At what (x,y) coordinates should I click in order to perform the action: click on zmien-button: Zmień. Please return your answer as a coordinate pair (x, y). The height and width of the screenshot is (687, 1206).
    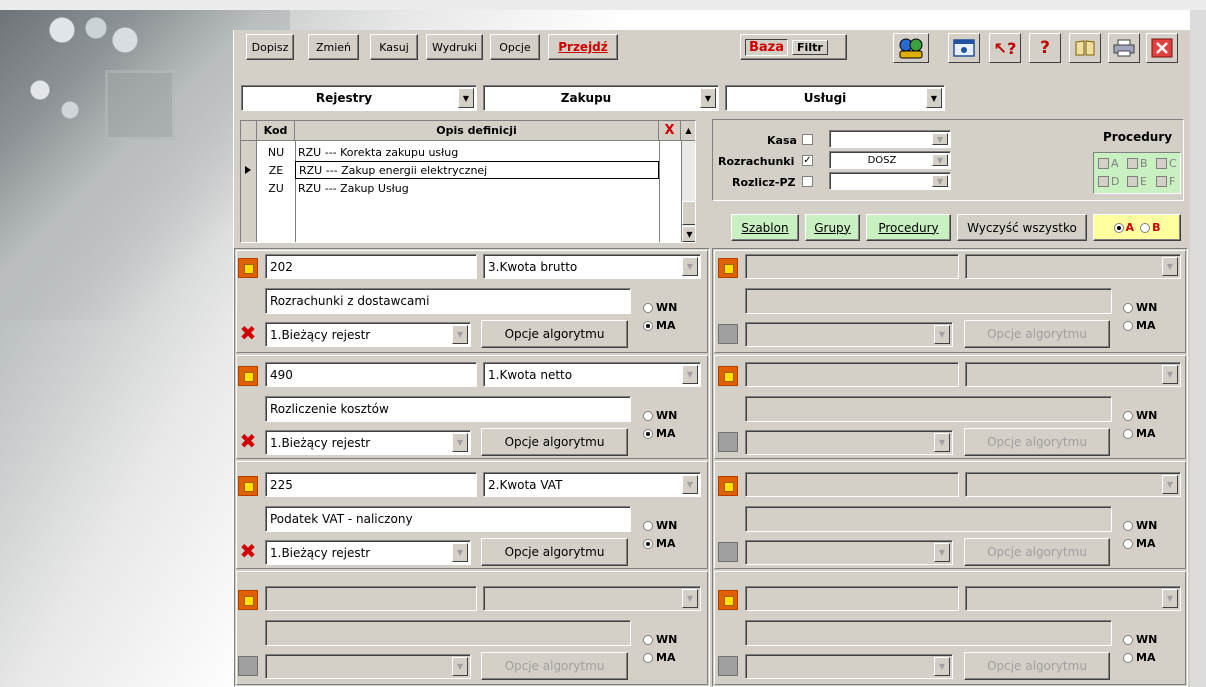
    Looking at the image, I should click on (333, 47).